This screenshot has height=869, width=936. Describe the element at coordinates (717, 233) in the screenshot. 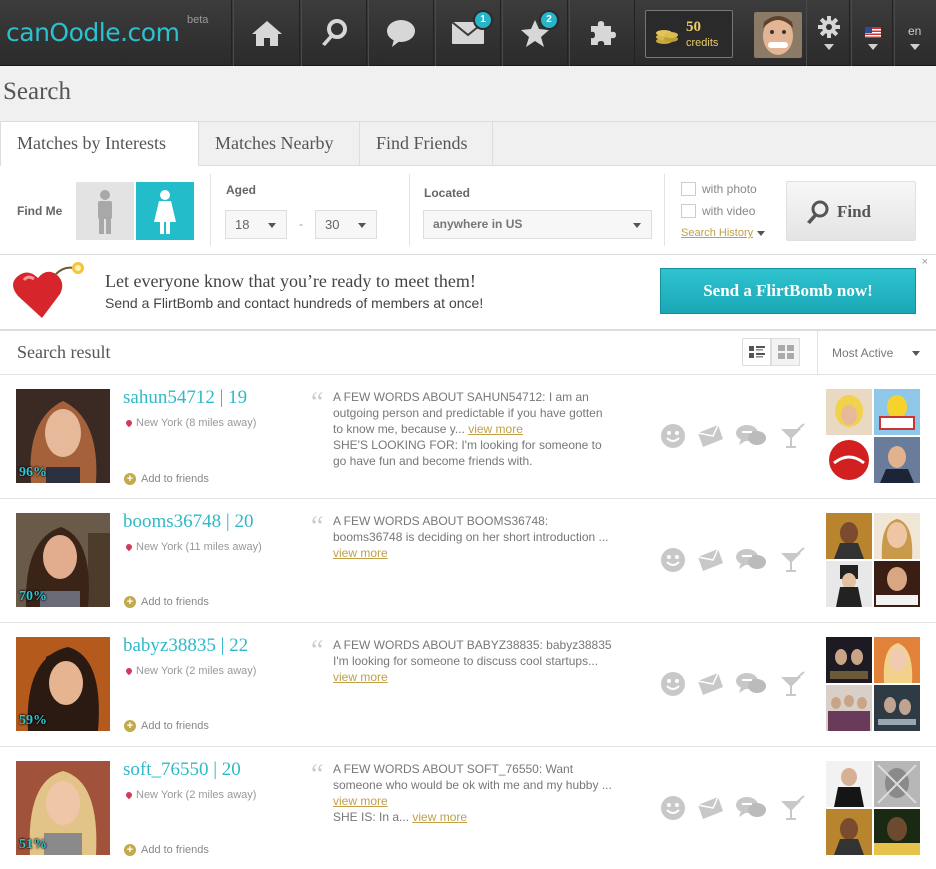

I see `search-history-label: Search History` at that location.